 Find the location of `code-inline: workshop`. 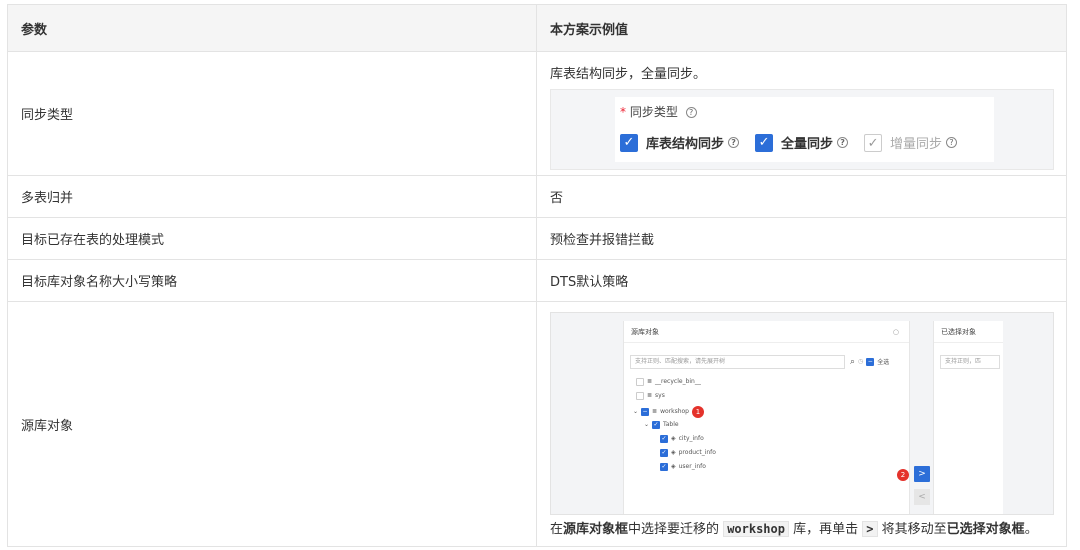

code-inline: workshop is located at coordinates (756, 528).